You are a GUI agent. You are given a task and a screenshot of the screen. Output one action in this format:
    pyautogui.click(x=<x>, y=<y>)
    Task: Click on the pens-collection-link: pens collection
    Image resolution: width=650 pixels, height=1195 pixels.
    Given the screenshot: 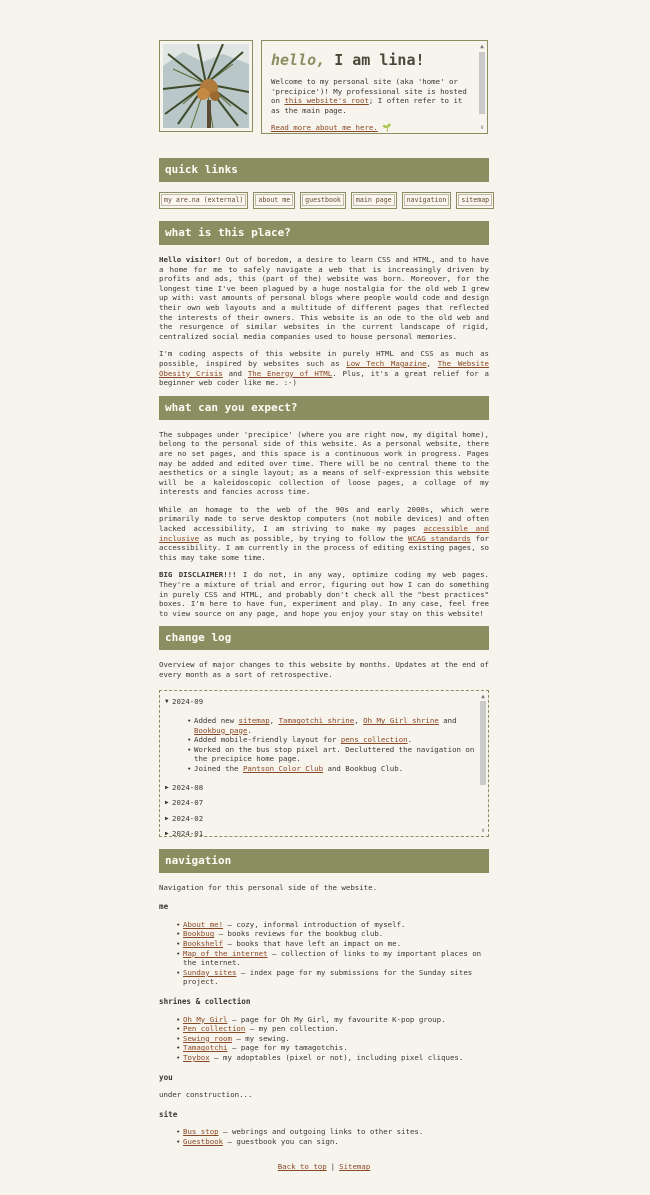 What is the action you would take?
    pyautogui.click(x=374, y=739)
    